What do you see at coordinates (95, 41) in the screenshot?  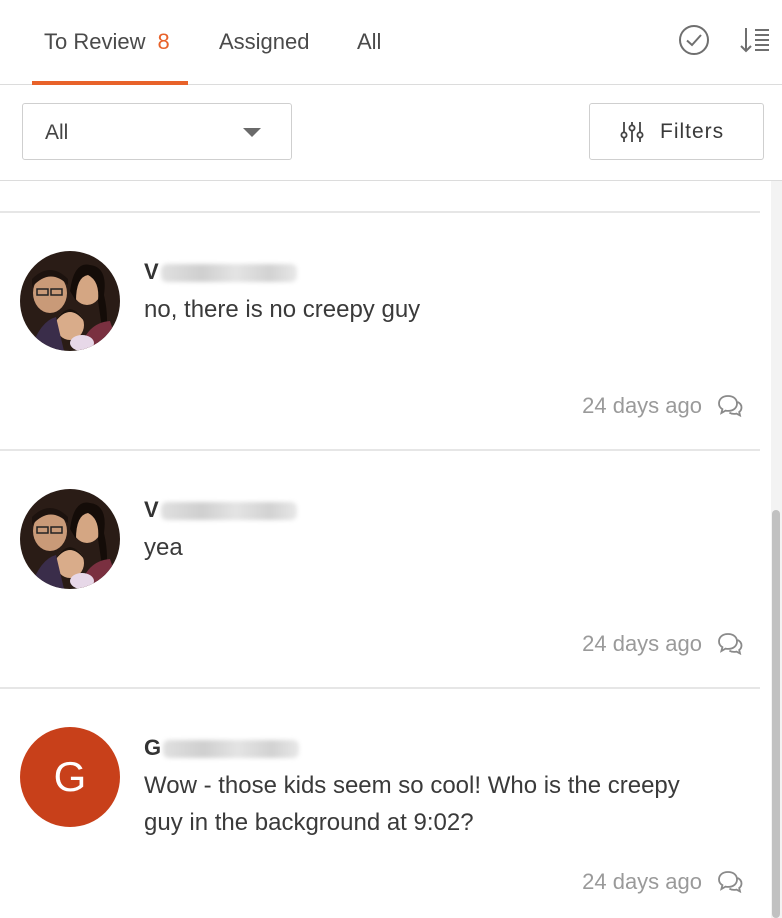 I see `tab-label: To Review` at bounding box center [95, 41].